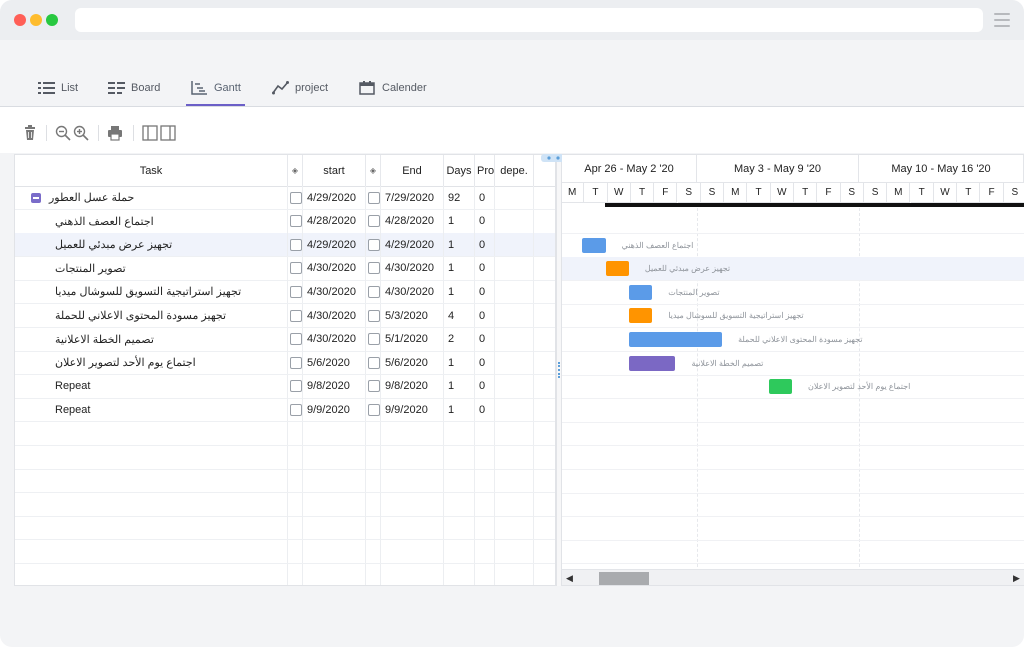  Describe the element at coordinates (168, 133) in the screenshot. I see `panel-right-icon` at that location.